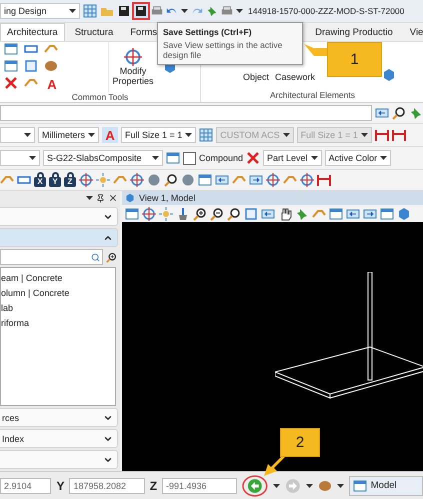  I want to click on ribbon-tab: Structura, so click(94, 32).